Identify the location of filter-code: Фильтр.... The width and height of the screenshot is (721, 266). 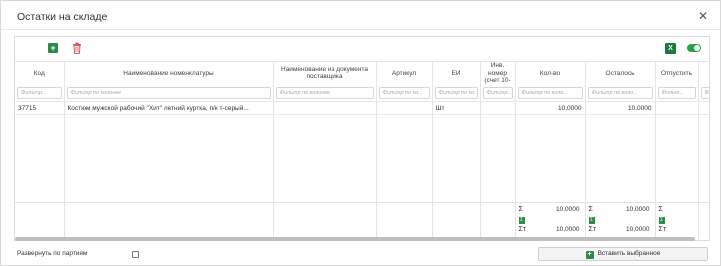
(39, 92).